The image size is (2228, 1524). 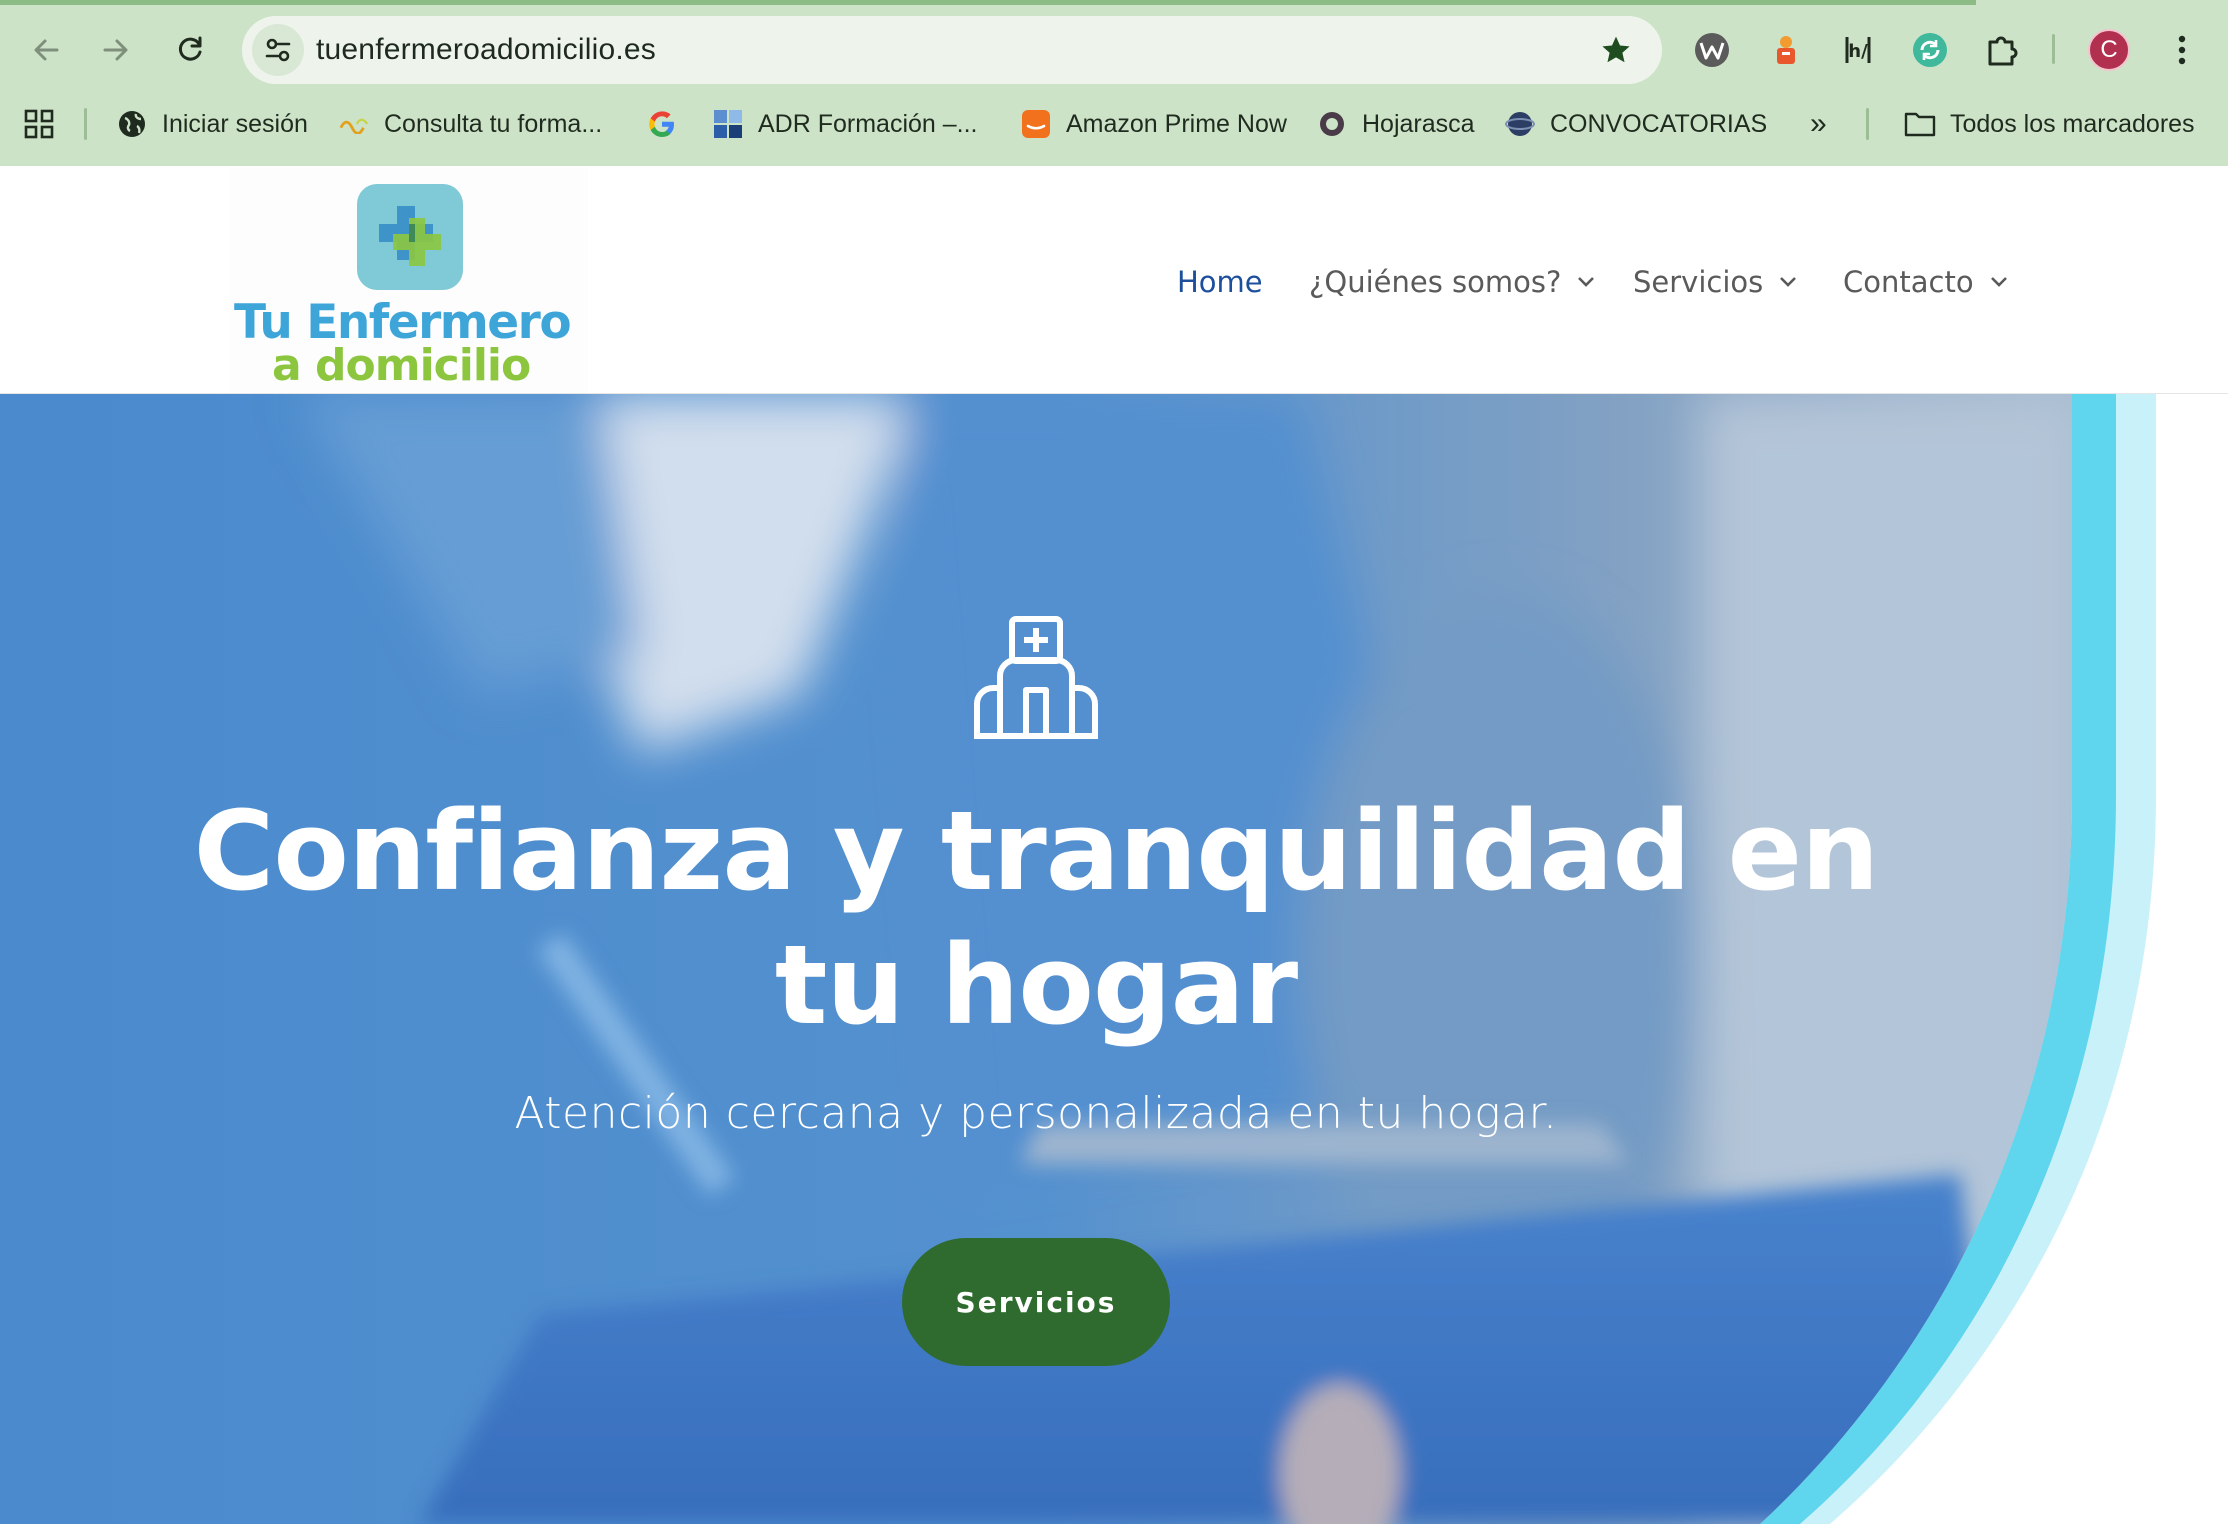 I want to click on bookmark-label: Iniciar sesión, so click(x=235, y=123).